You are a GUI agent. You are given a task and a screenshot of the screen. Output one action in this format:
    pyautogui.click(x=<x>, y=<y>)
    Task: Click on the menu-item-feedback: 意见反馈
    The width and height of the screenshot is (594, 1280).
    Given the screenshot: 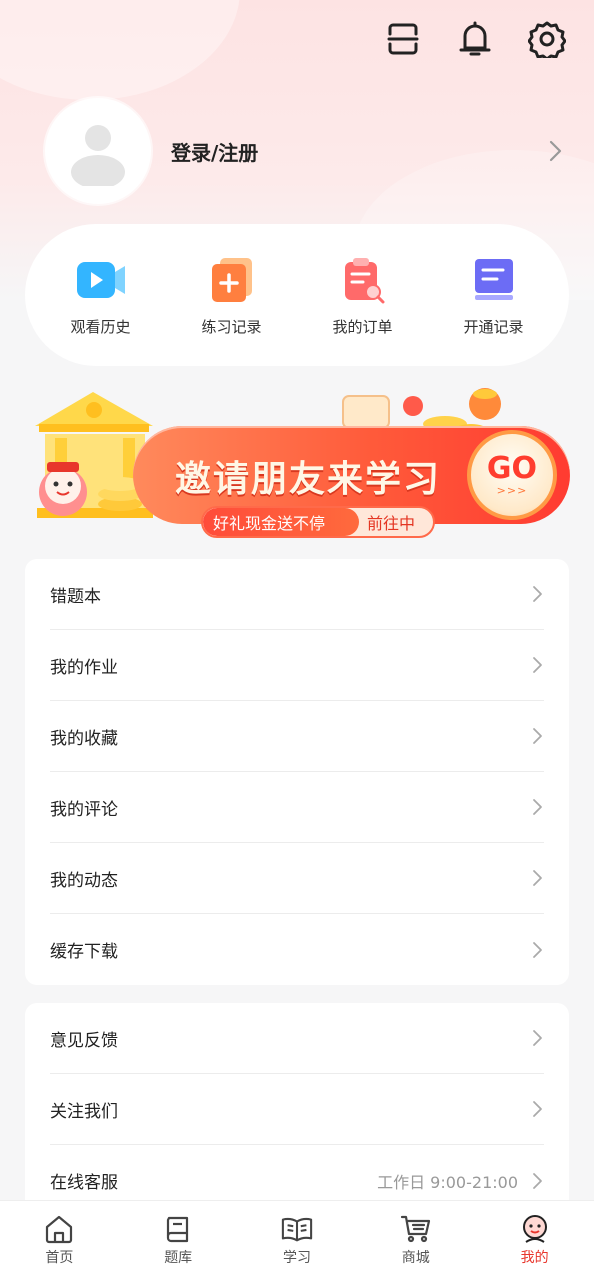 What is the action you would take?
    pyautogui.click(x=297, y=1038)
    